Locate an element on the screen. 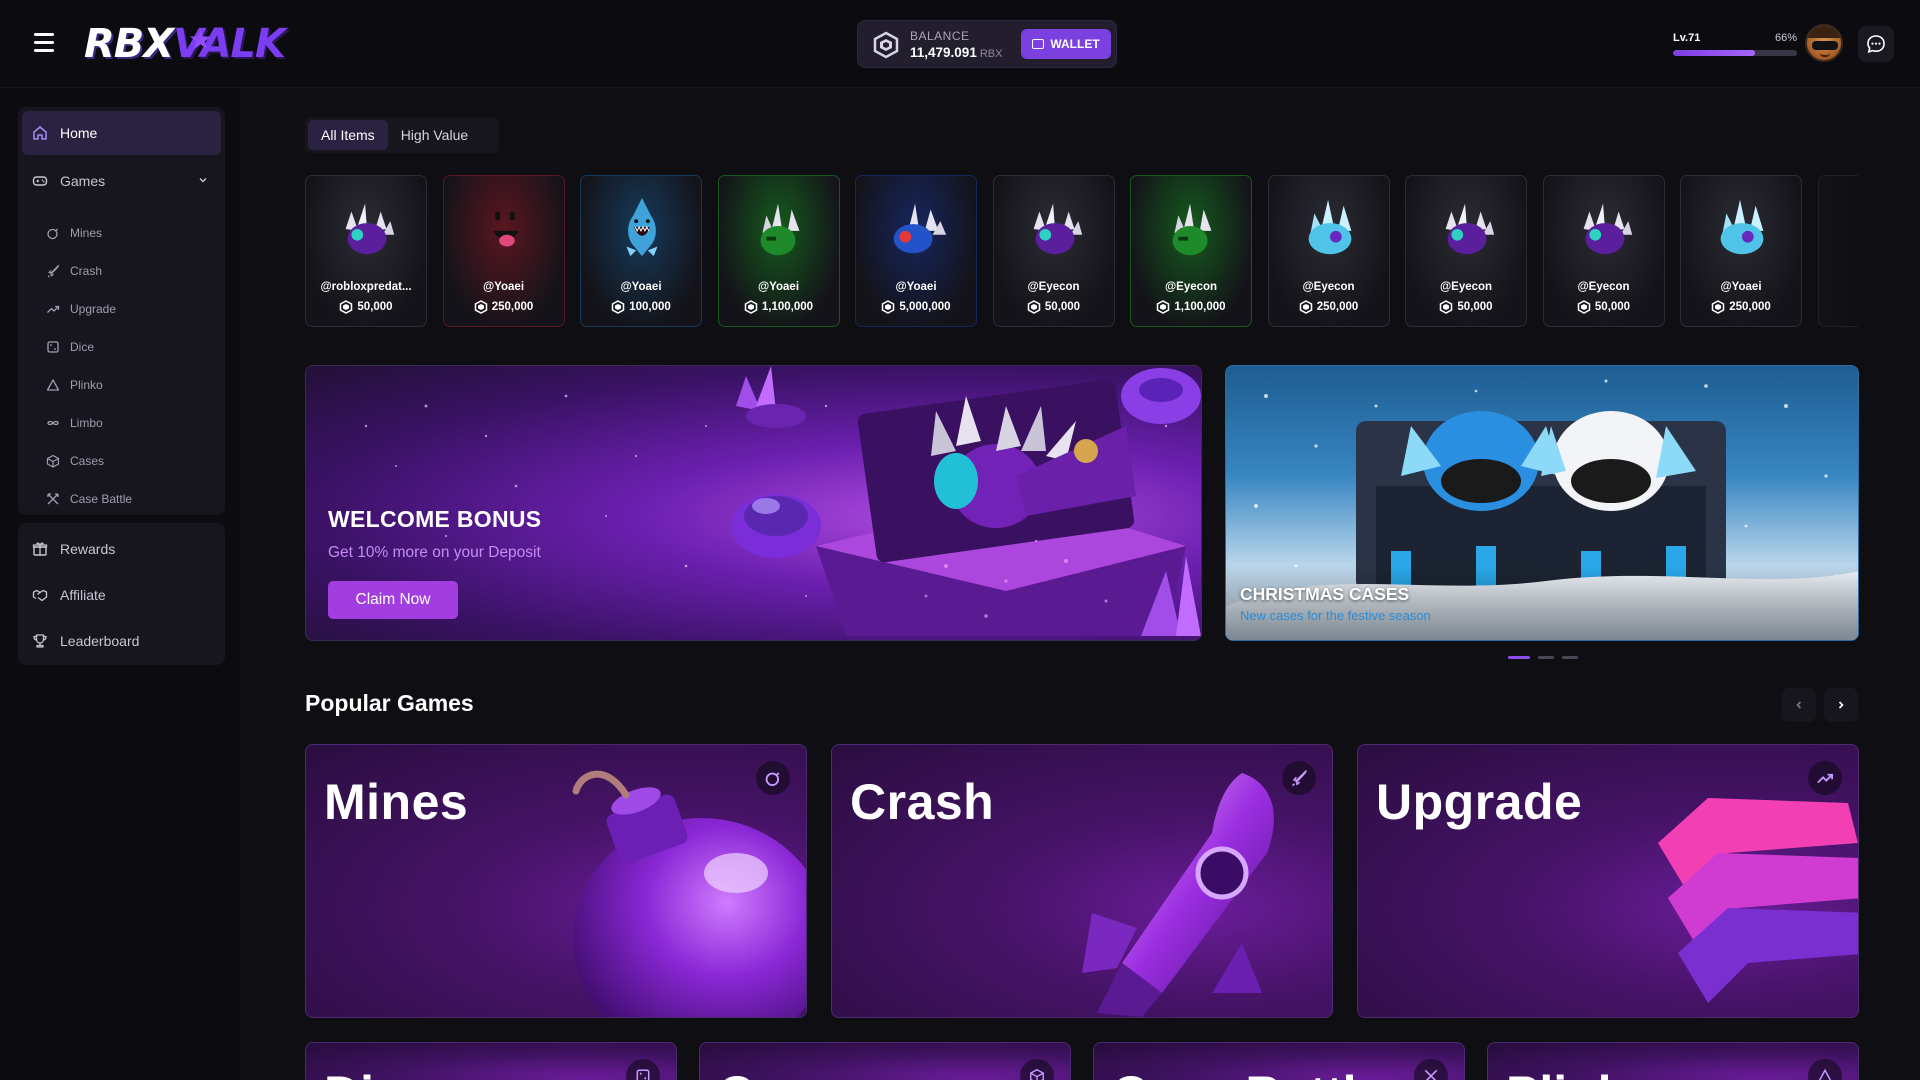  sidebar-sub-label: Crash is located at coordinates (86, 271).